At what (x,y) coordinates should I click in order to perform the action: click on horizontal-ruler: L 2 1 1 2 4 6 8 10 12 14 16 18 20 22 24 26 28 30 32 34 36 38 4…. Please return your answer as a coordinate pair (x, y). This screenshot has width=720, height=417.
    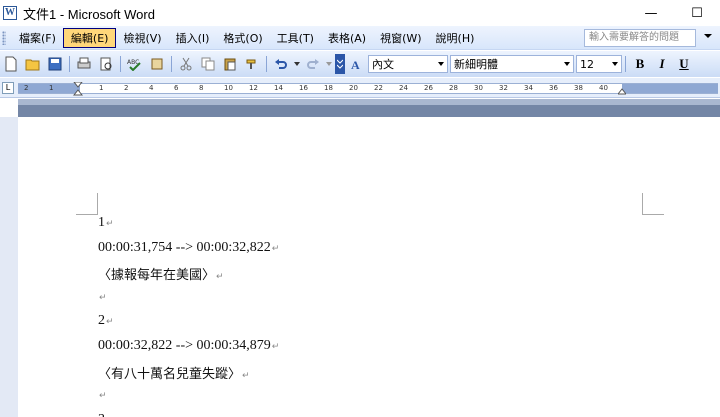
    Looking at the image, I should click on (360, 88).